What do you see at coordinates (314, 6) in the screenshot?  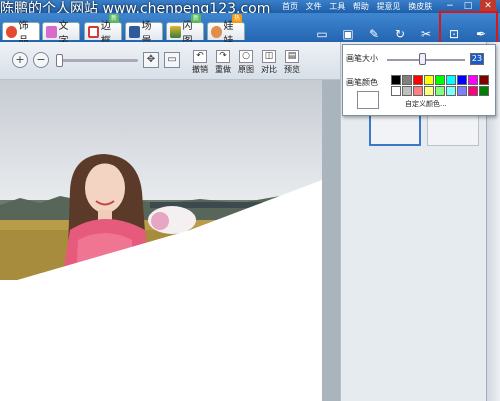 I see `menu-file: 文件` at bounding box center [314, 6].